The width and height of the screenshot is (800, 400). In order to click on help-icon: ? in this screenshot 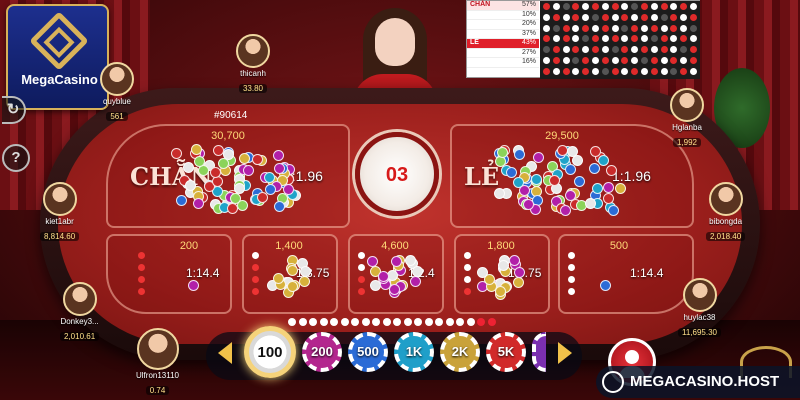, I will do `click(16, 158)`.